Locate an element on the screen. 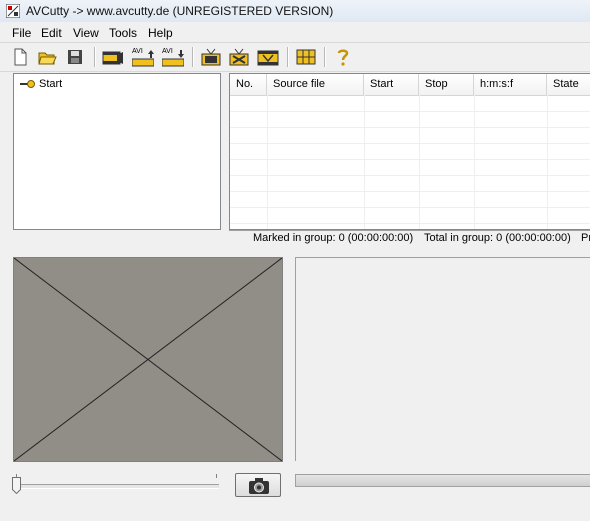 This screenshot has width=590, height=521. avi-down-icon: AVI is located at coordinates (173, 57).